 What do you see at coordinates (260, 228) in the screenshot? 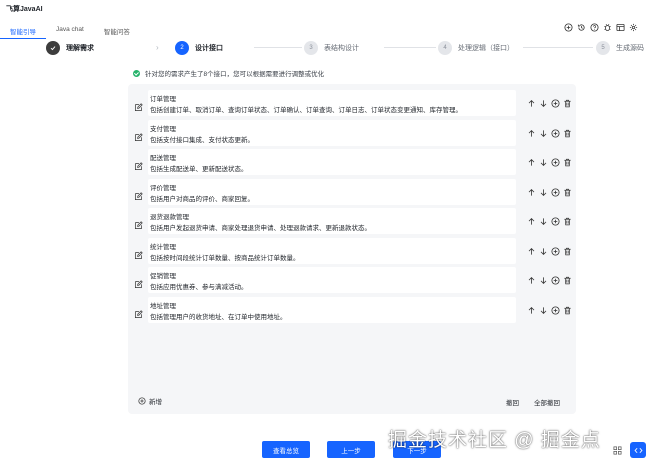
I see `interface-description: 包括用户发起退货申请、商家处理退货申请、处理退款请求、更新退款状态。` at bounding box center [260, 228].